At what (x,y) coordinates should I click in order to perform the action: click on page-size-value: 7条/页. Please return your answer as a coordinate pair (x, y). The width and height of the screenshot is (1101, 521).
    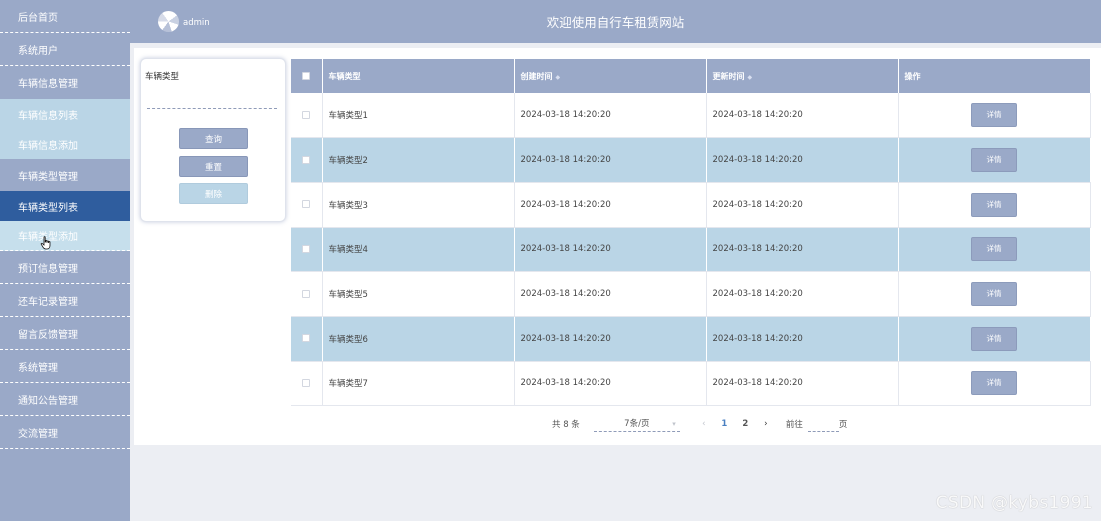
    Looking at the image, I should click on (637, 424).